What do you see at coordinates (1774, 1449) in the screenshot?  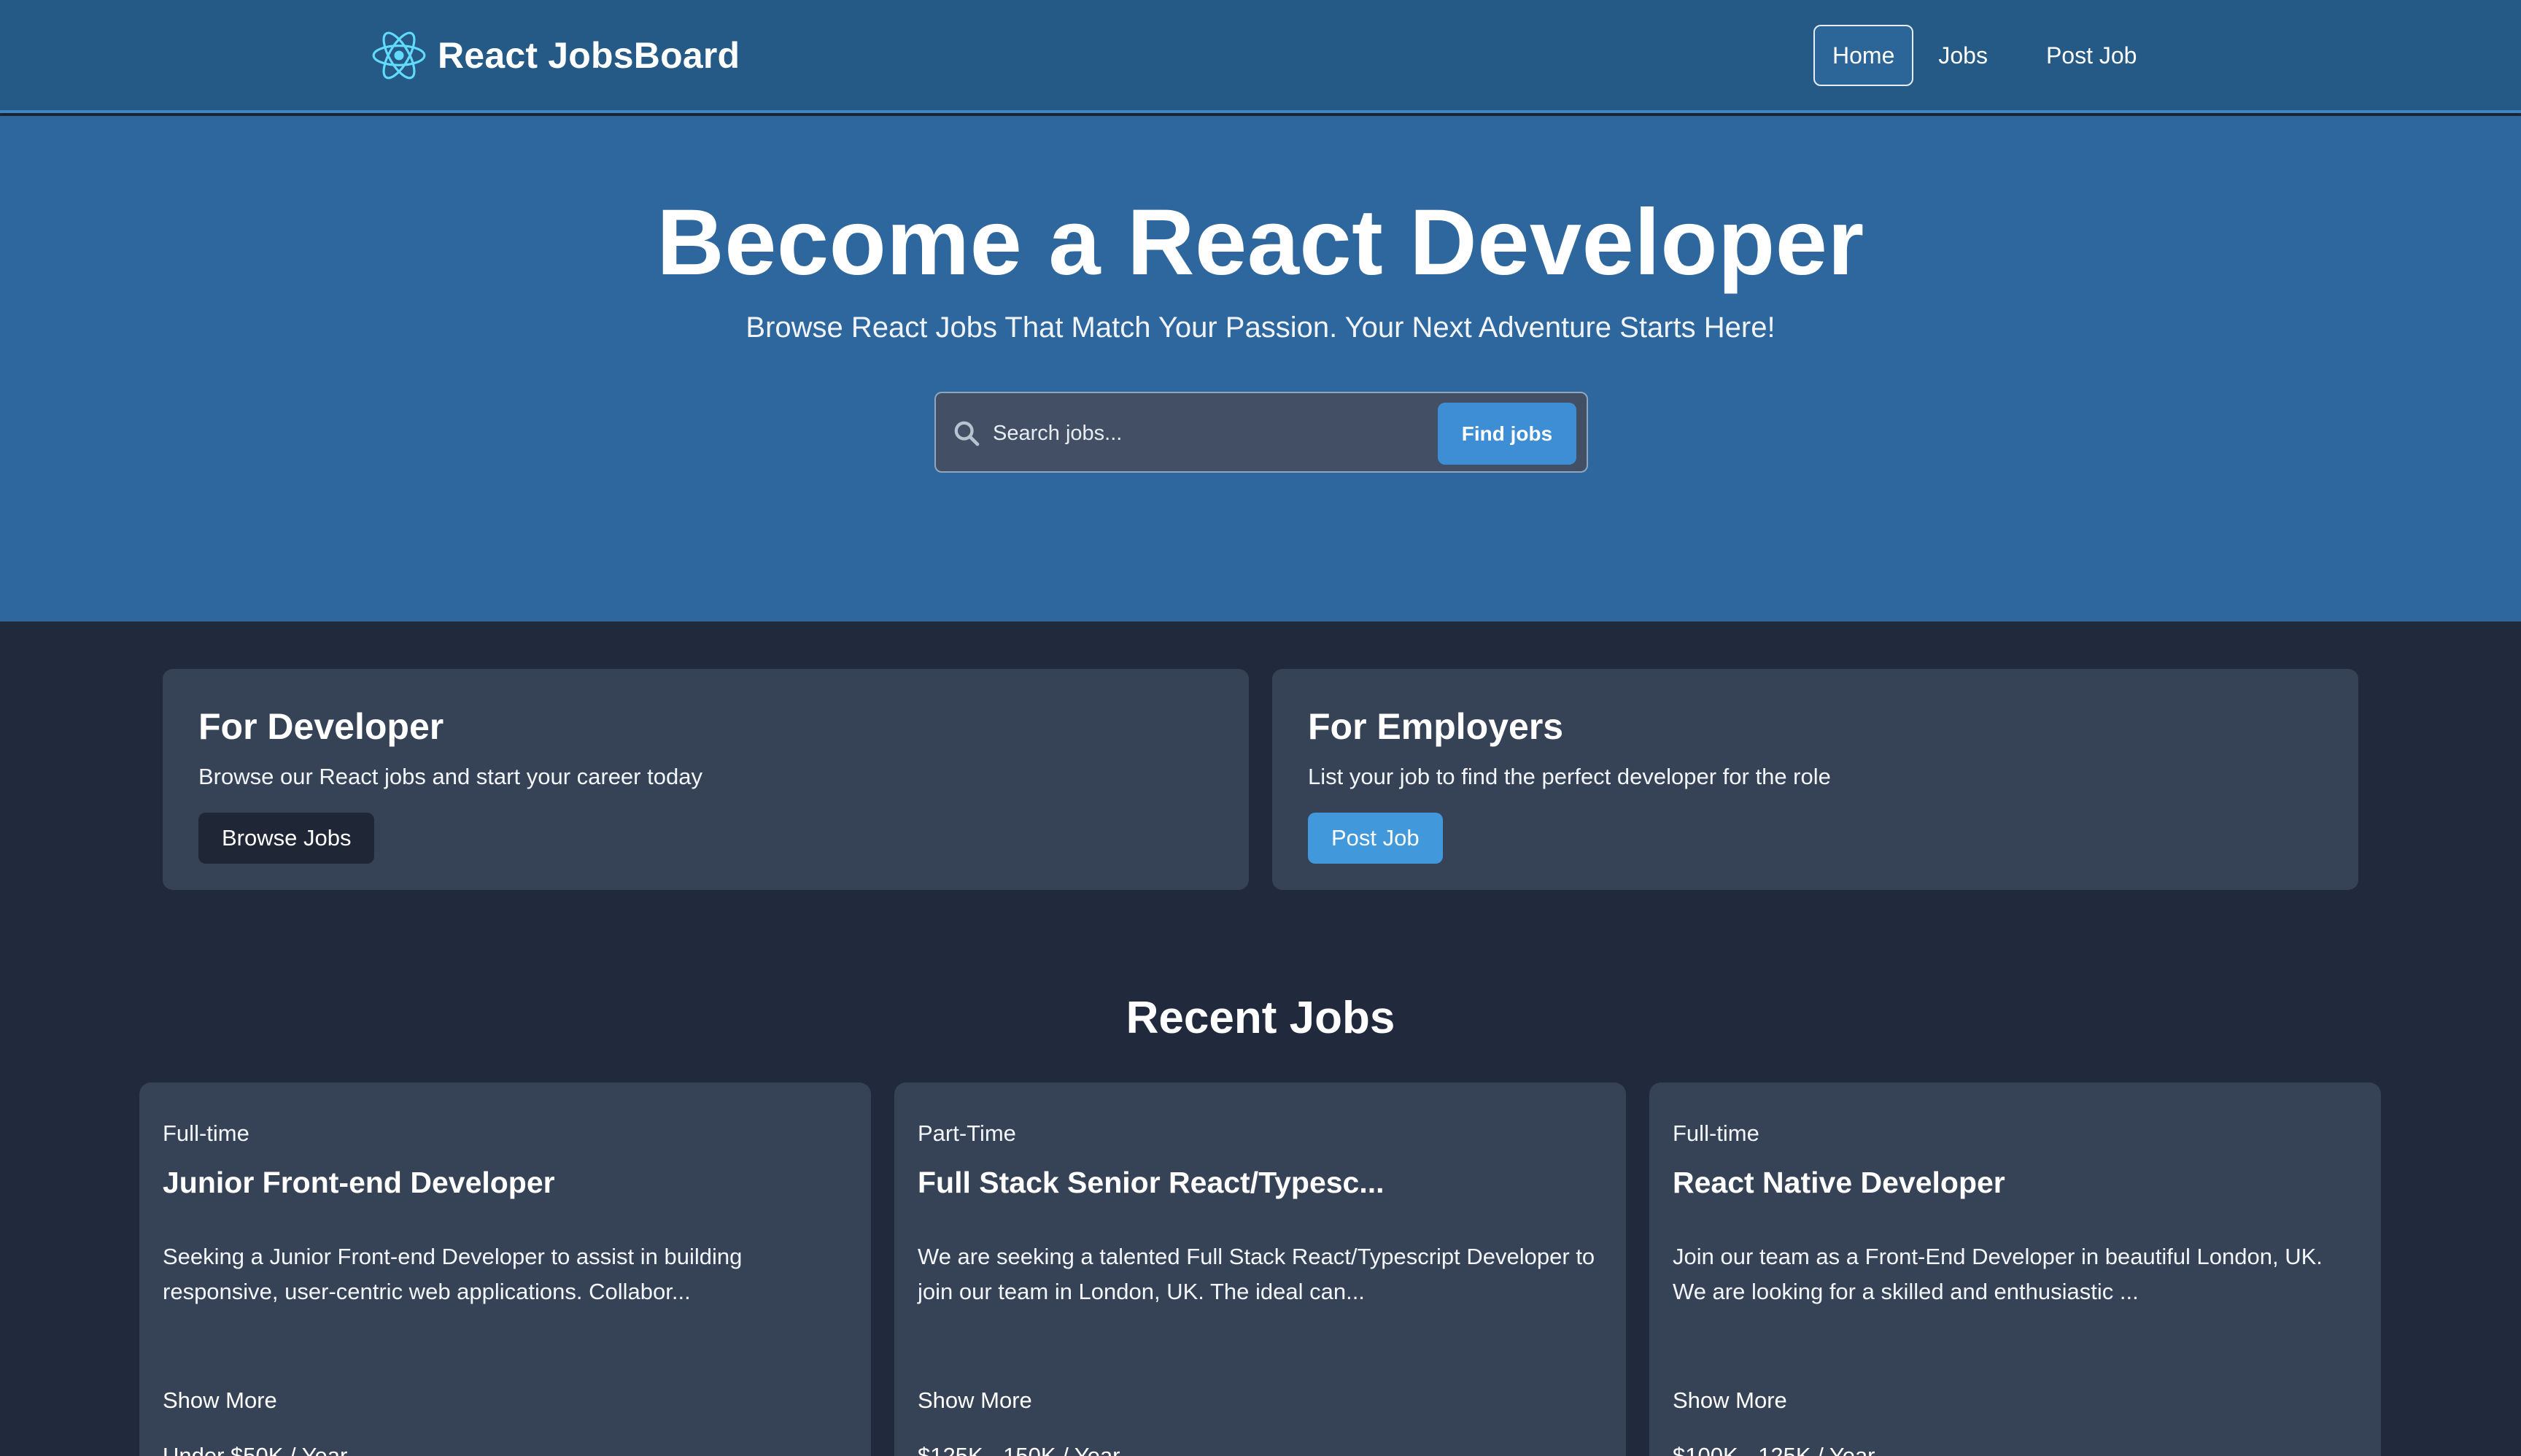 I see `job-salary: $100K - 125K / Year` at bounding box center [1774, 1449].